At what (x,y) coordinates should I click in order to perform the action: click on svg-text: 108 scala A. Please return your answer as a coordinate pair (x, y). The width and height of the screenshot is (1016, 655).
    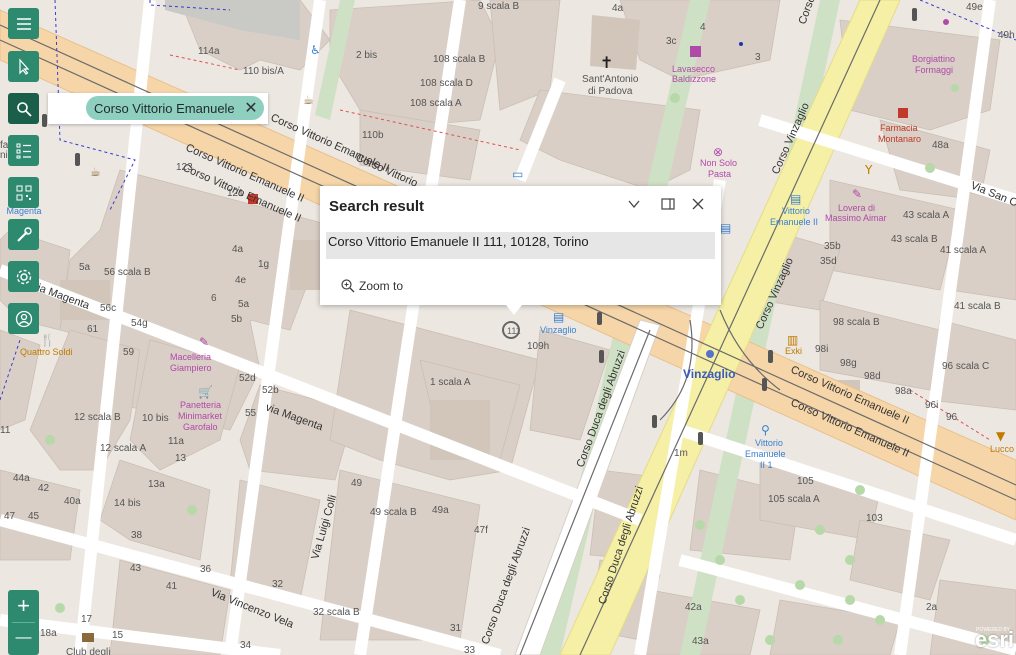
    Looking at the image, I should click on (436, 103).